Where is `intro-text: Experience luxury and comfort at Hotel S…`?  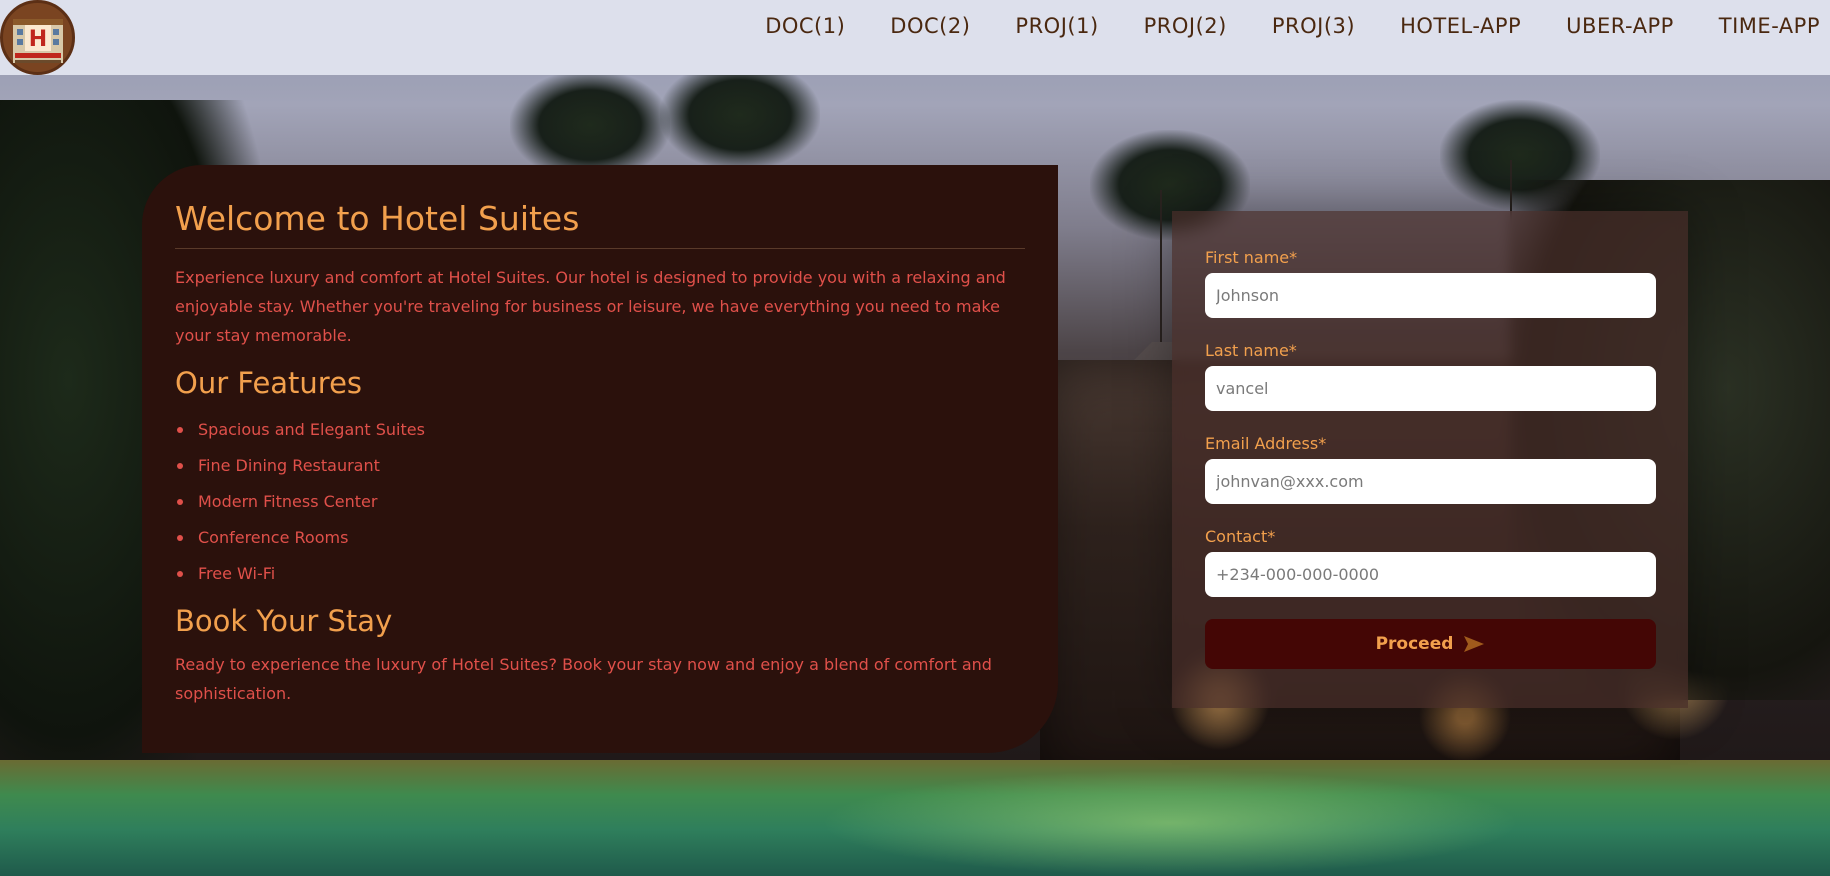 intro-text: Experience luxury and comfort at Hotel S… is located at coordinates (590, 306).